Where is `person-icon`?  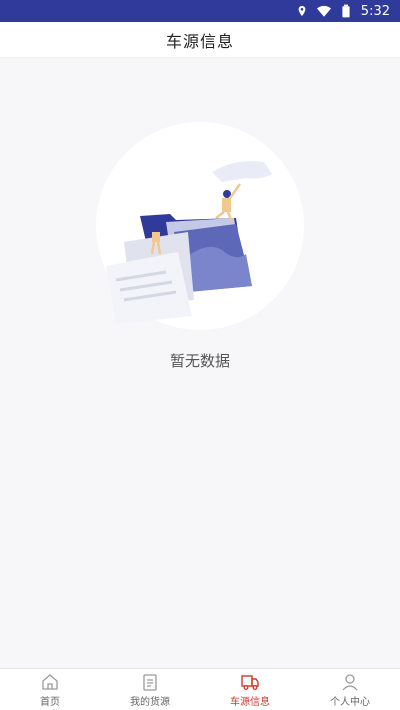 person-icon is located at coordinates (350, 681).